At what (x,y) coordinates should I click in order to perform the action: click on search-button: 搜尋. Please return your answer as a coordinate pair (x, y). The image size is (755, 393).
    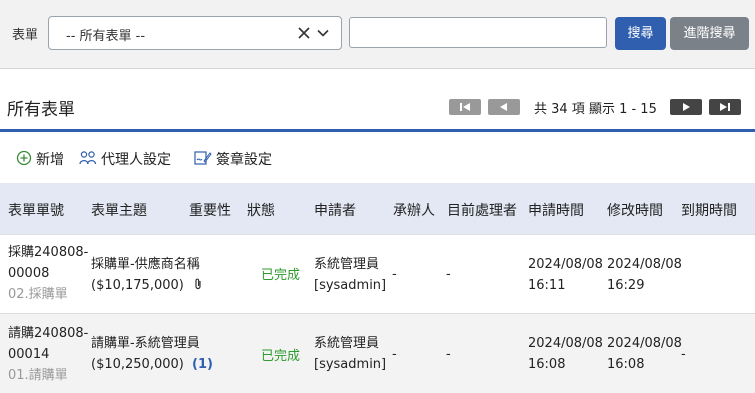
    Looking at the image, I should click on (640, 33).